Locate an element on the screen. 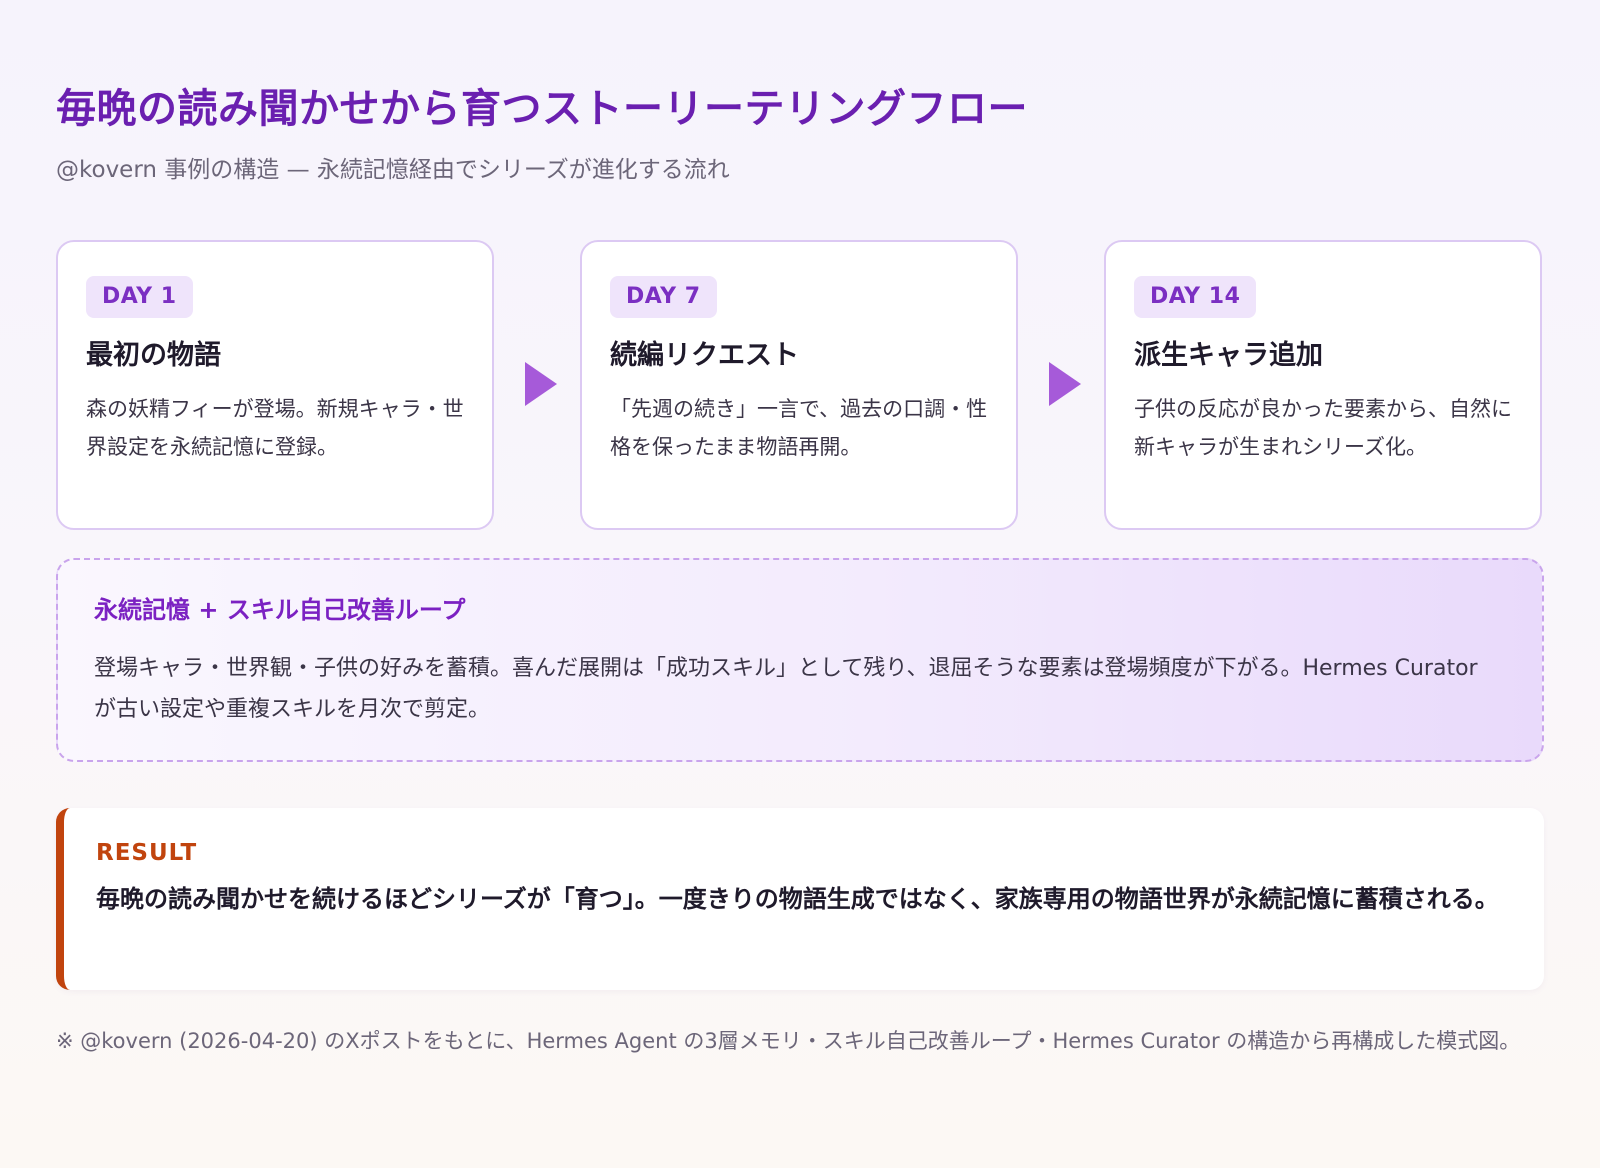 This screenshot has width=1600, height=1168. day-badge: DAY 14 is located at coordinates (1195, 297).